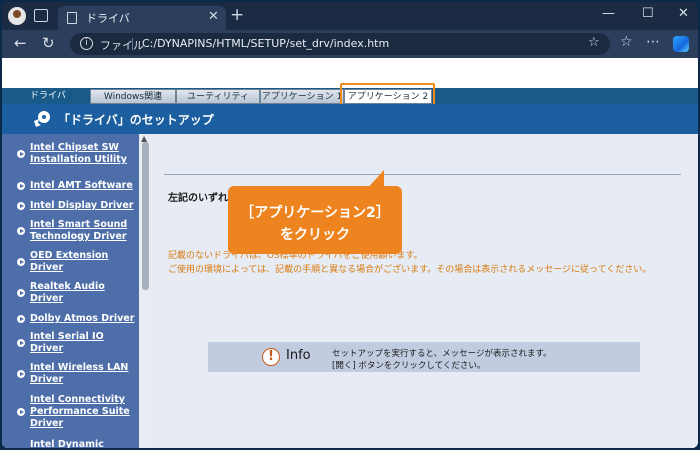 Image resolution: width=700 pixels, height=450 pixels. I want to click on refresh-icon: ↻, so click(48, 43).